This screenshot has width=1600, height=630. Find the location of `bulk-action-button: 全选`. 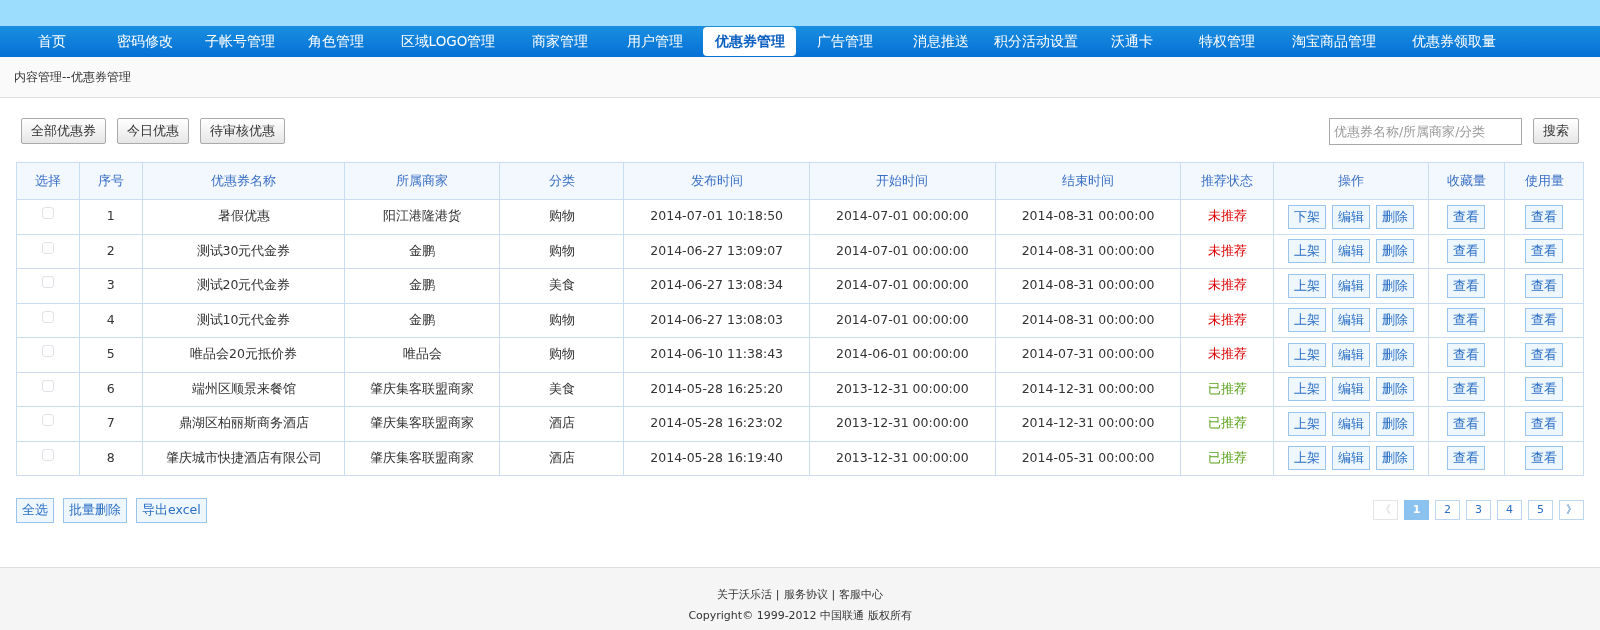

bulk-action-button: 全选 is located at coordinates (35, 510).